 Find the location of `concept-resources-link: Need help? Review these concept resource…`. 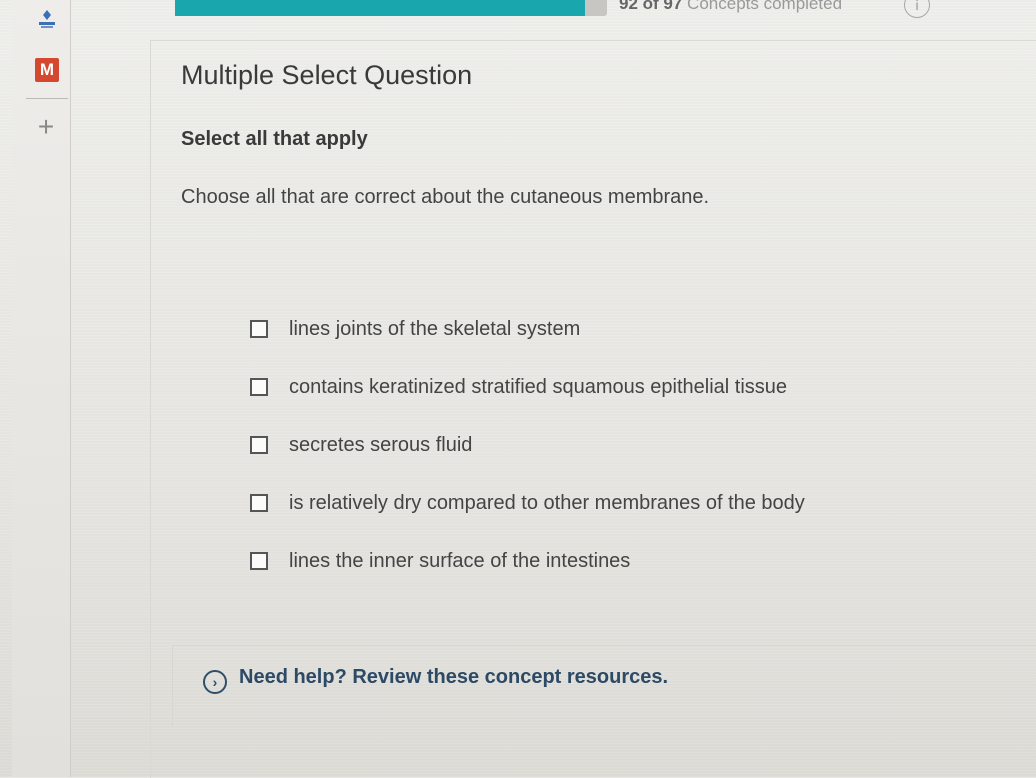

concept-resources-link: Need help? Review these concept resource… is located at coordinates (453, 677).